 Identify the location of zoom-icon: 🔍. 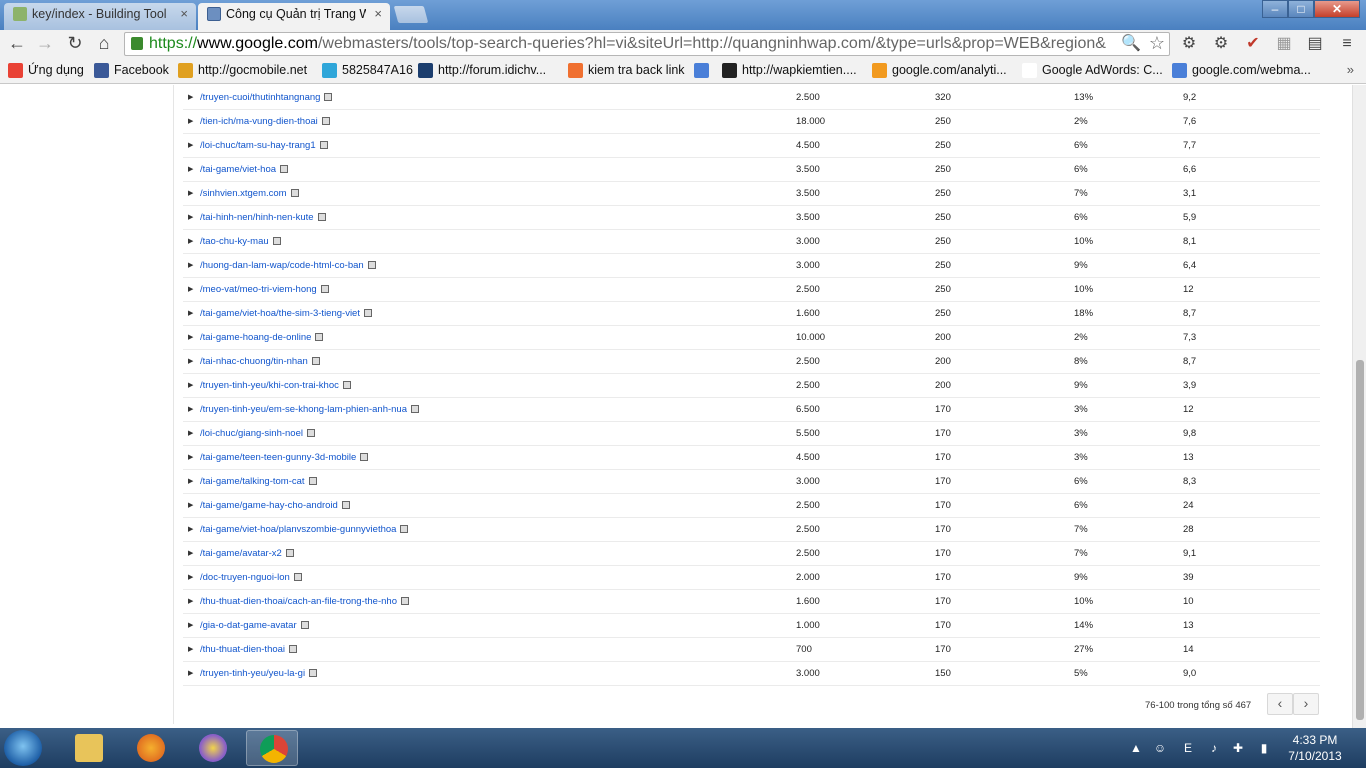
(1129, 44).